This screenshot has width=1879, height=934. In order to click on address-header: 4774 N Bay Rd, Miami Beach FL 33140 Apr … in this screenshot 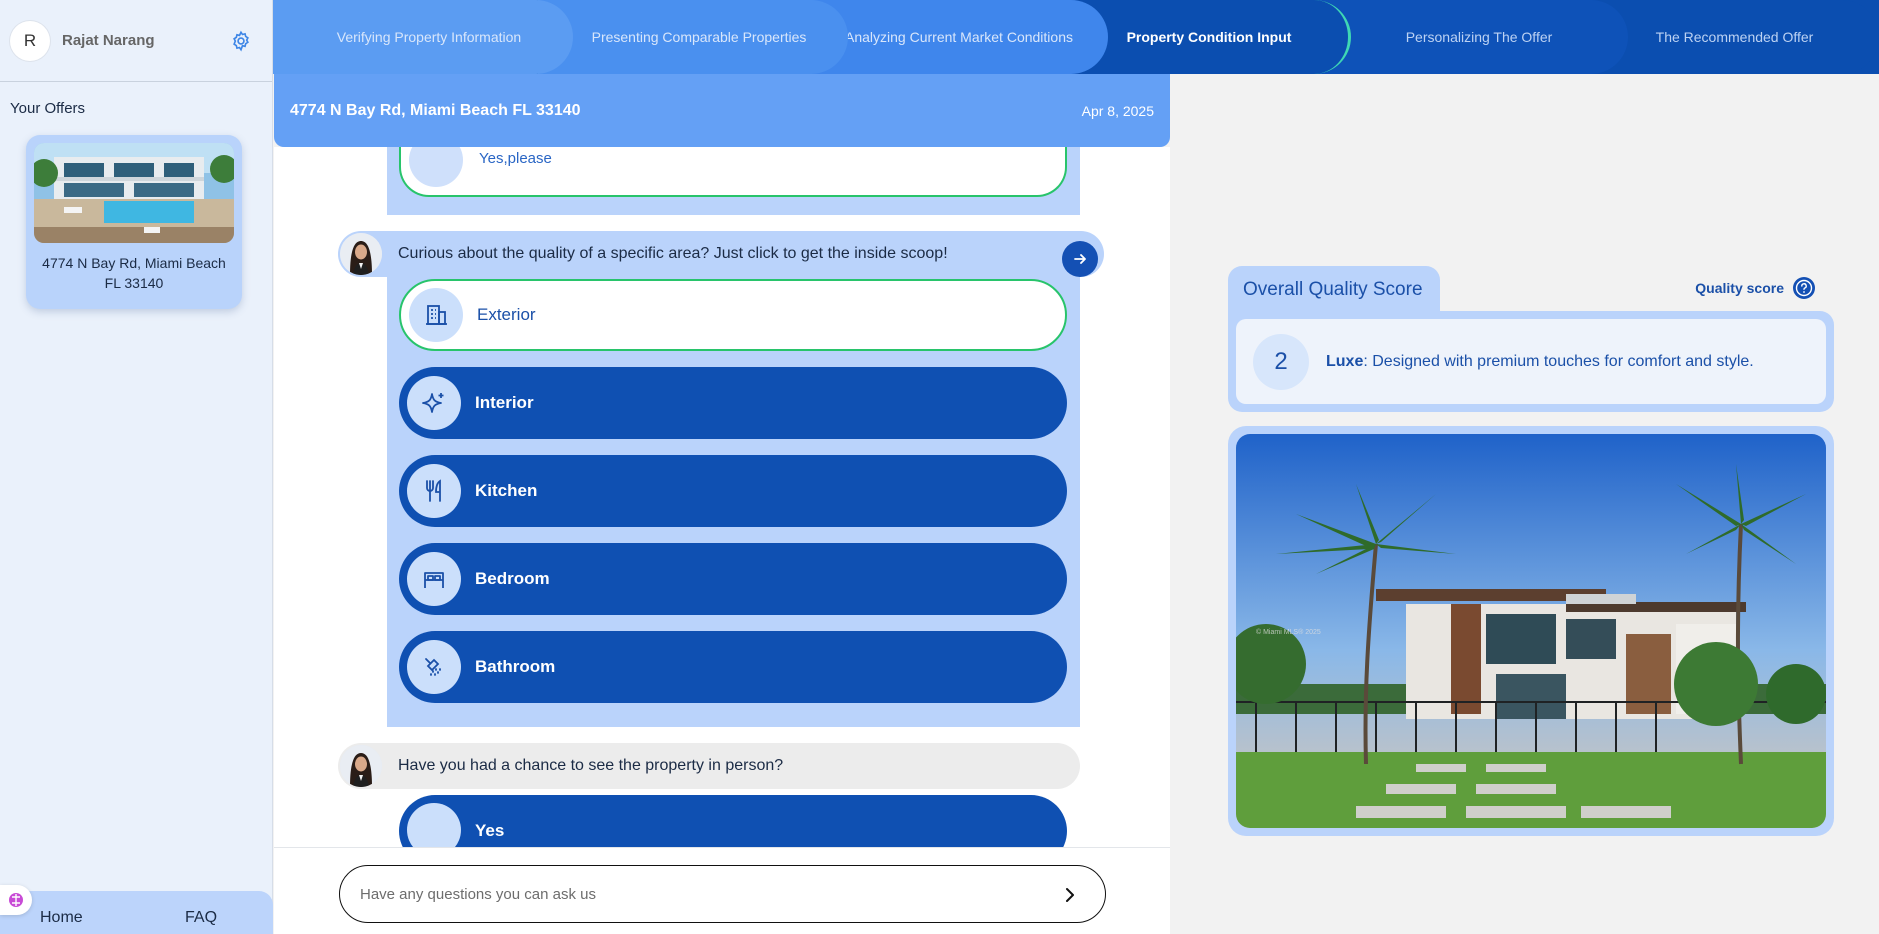, I will do `click(722, 110)`.